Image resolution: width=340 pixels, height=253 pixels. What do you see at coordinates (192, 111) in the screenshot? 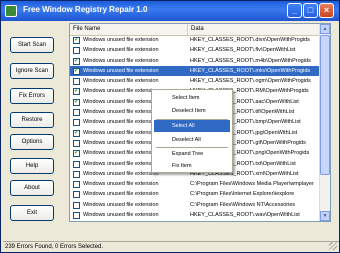
I see `menu-deselect-item: Deselect Item` at bounding box center [192, 111].